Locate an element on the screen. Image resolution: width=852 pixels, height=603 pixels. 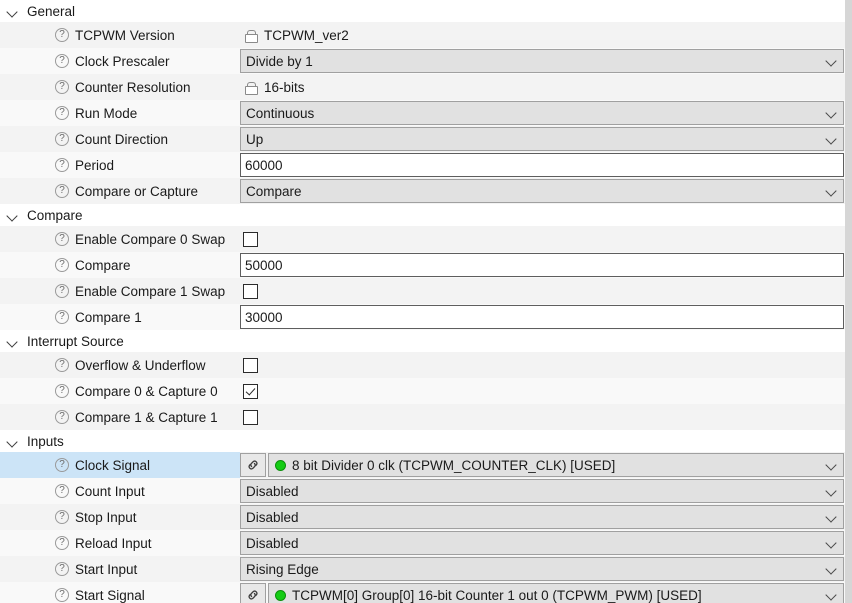
setting-label-cell: ? Counter Resolution is located at coordinates (120, 87).